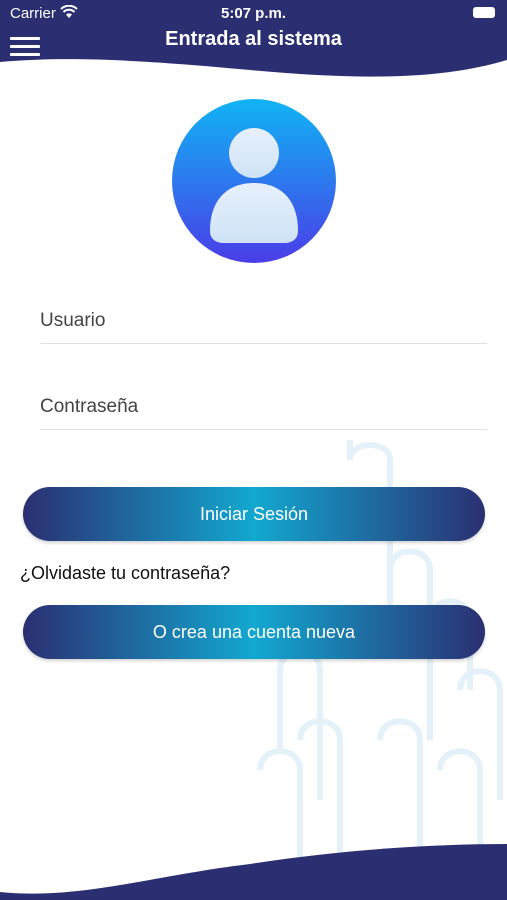  I want to click on login-button: Iniciar Sesión, so click(254, 514).